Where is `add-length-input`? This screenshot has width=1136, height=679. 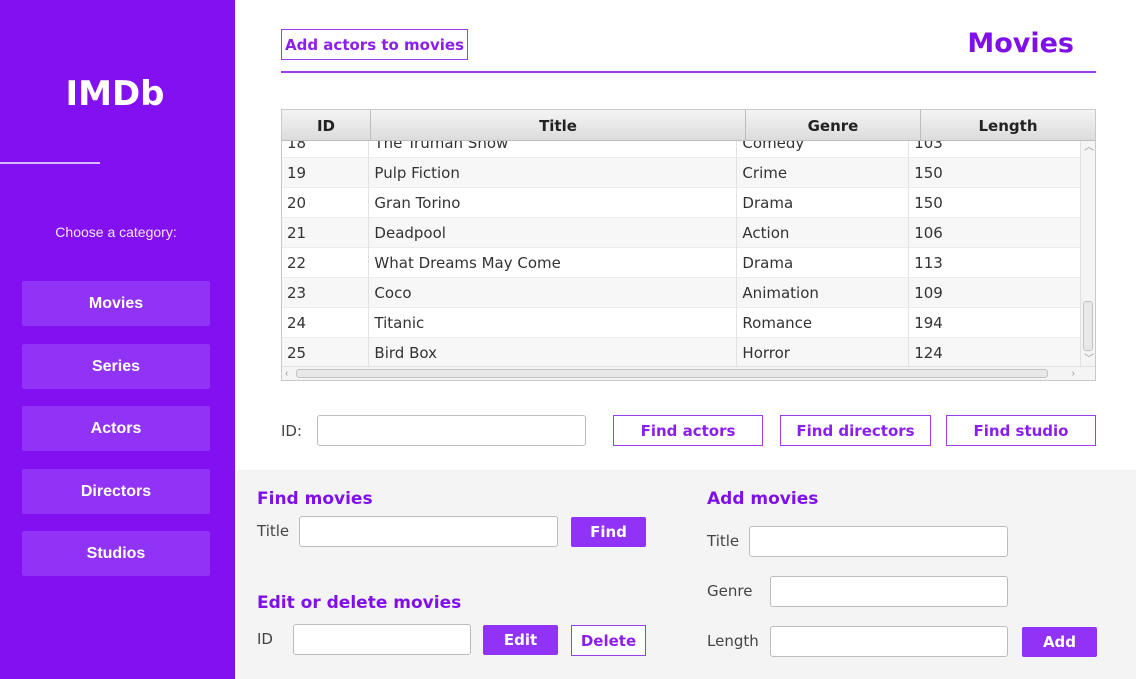 add-length-input is located at coordinates (889, 641).